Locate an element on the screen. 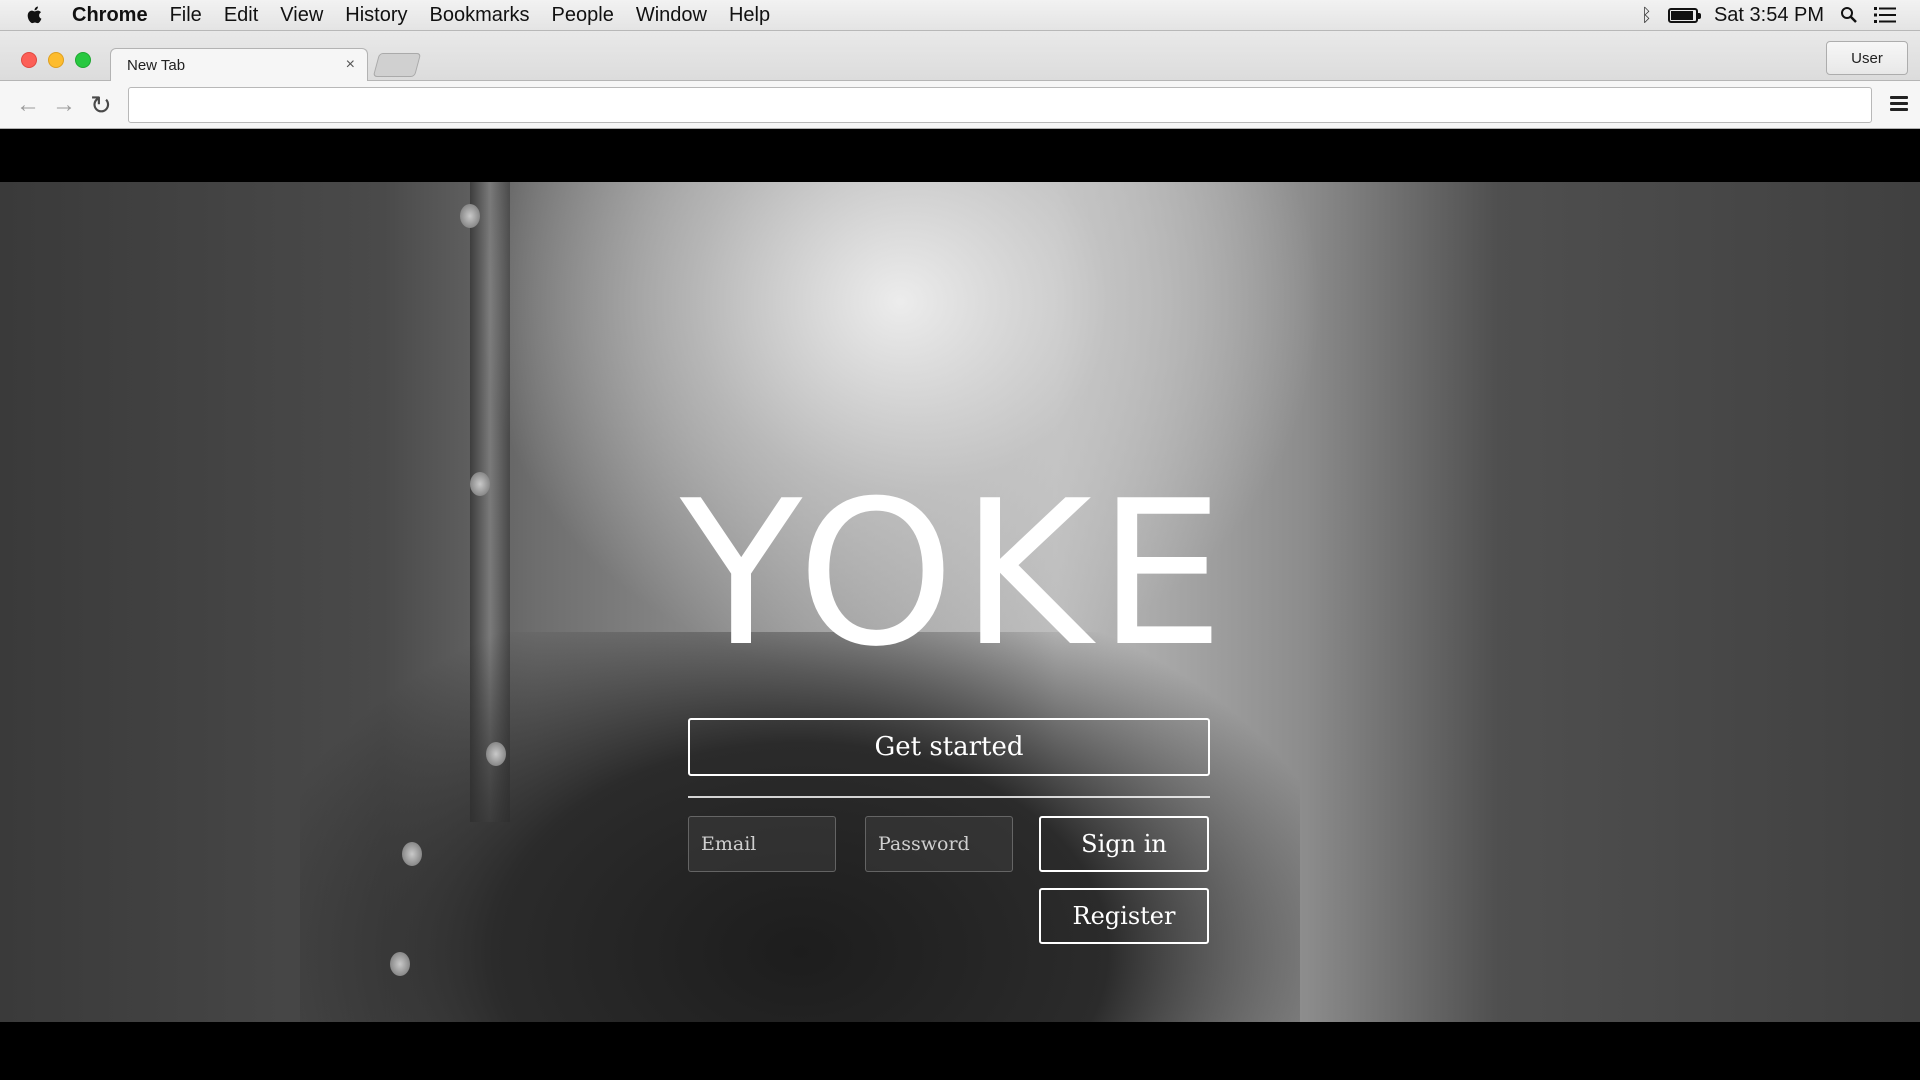  register-button: Register is located at coordinates (1124, 916).